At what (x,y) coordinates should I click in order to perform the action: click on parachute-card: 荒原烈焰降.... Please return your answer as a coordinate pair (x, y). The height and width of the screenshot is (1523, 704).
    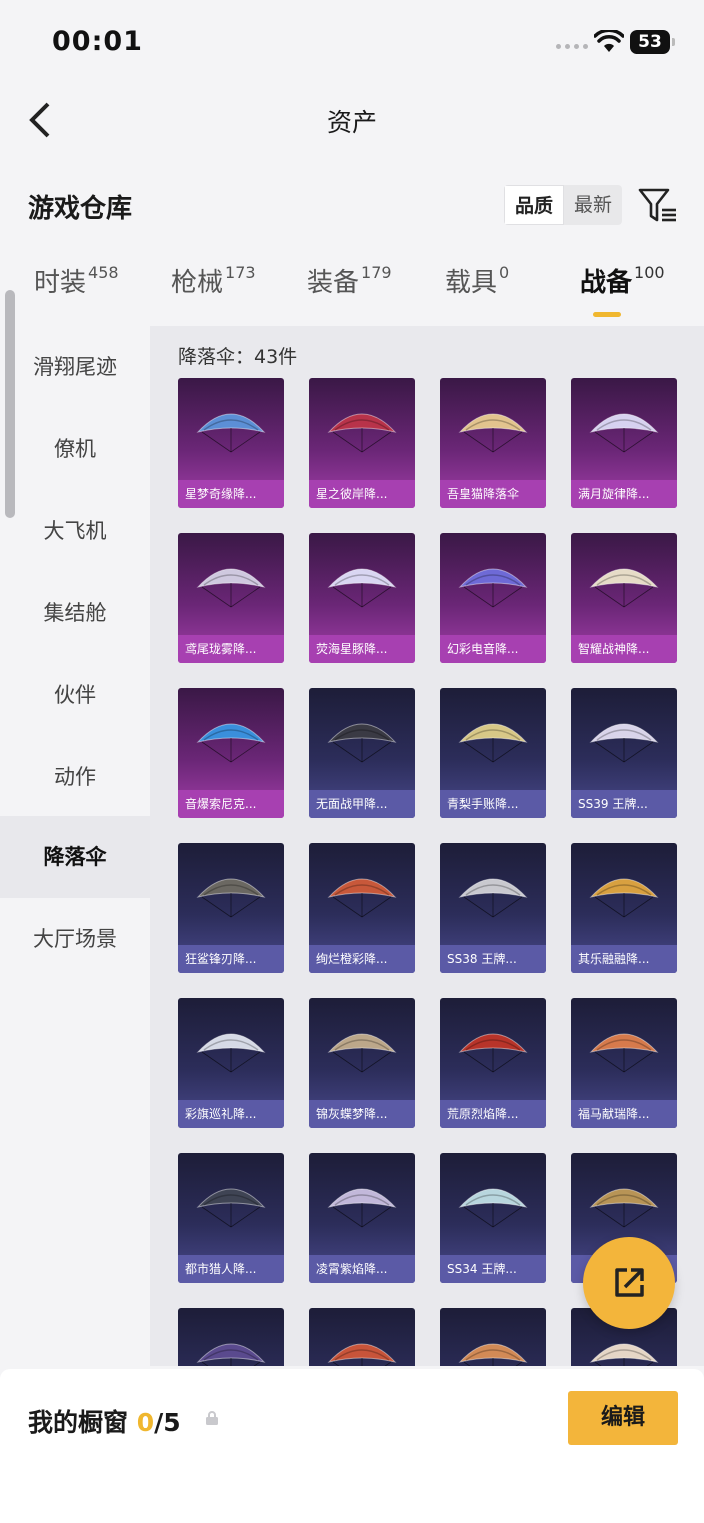
    Looking at the image, I should click on (493, 1063).